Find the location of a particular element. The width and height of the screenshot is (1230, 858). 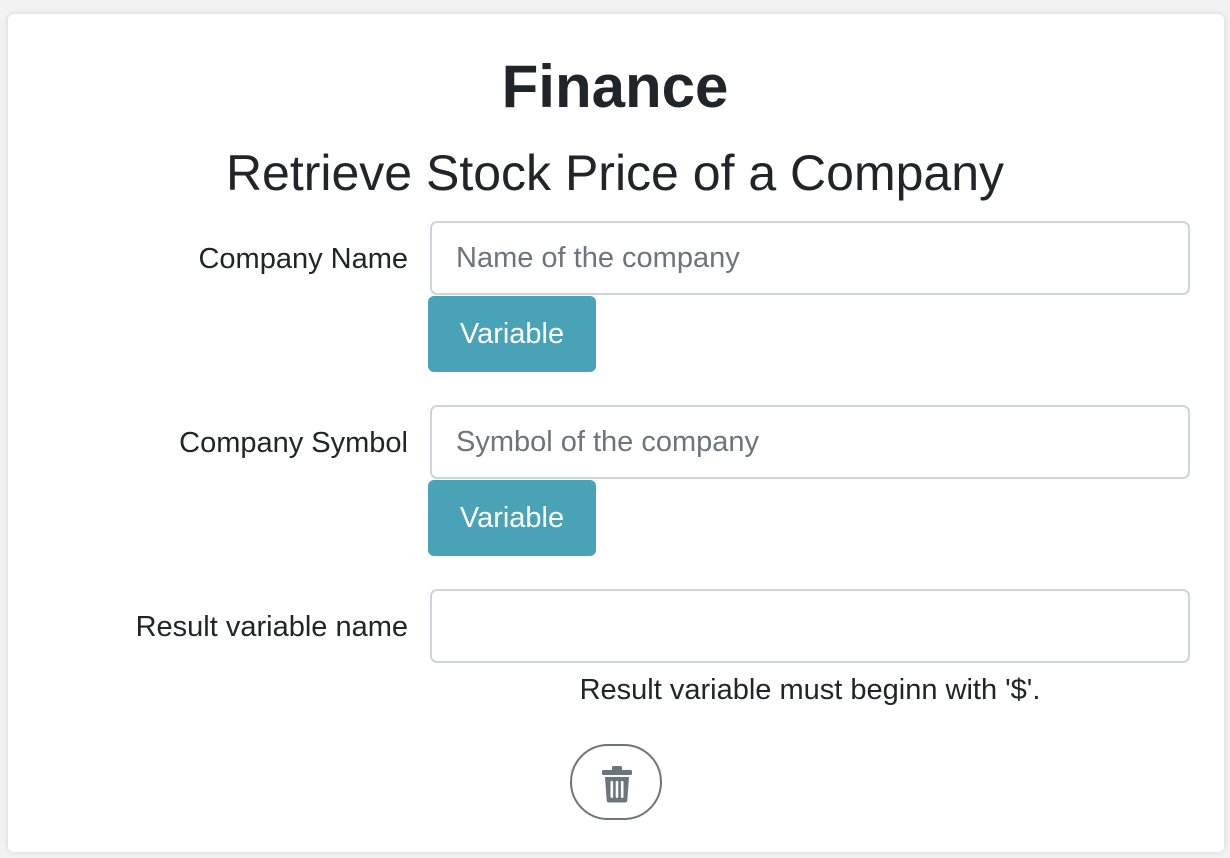

trash-icon is located at coordinates (617, 784).